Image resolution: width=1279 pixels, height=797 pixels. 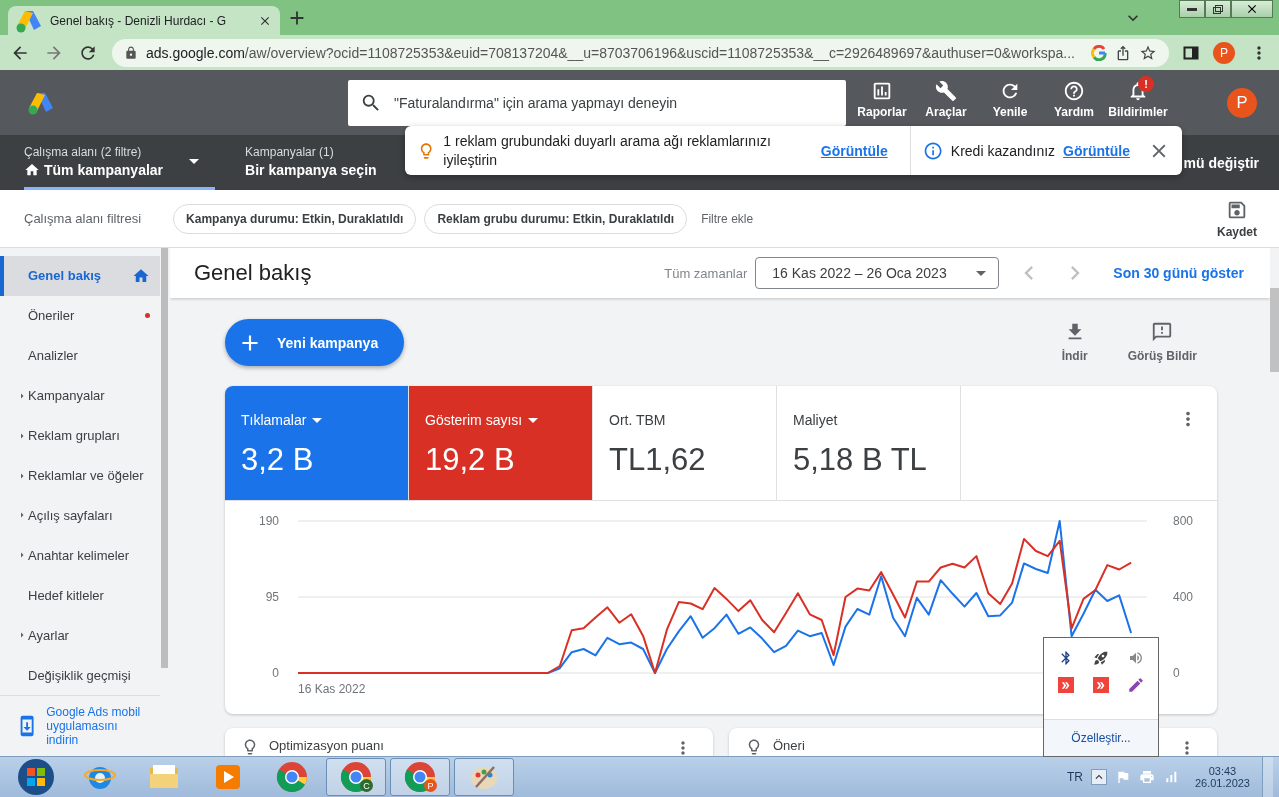 I want to click on axis-label: 400, so click(x=1183, y=597).